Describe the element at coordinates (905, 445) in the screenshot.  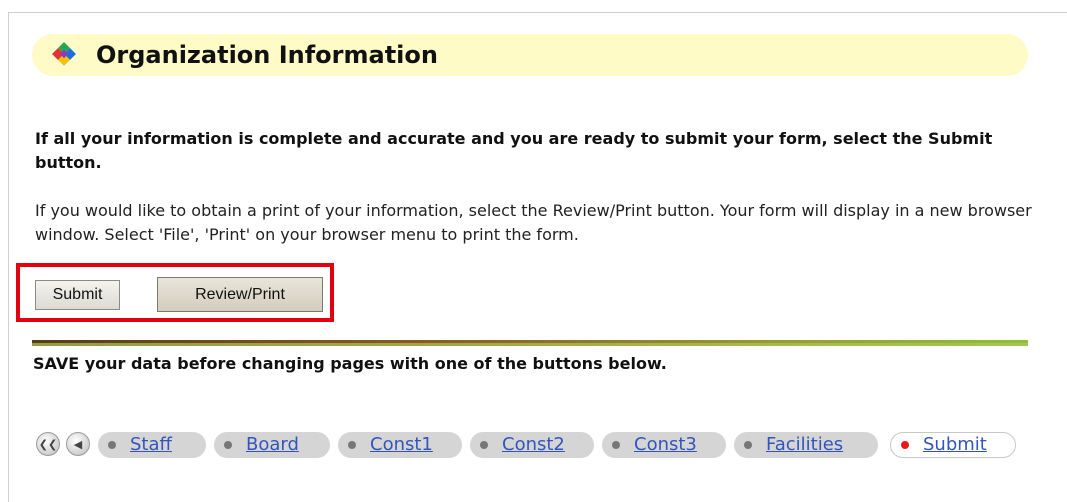
I see `active-dot-icon` at that location.